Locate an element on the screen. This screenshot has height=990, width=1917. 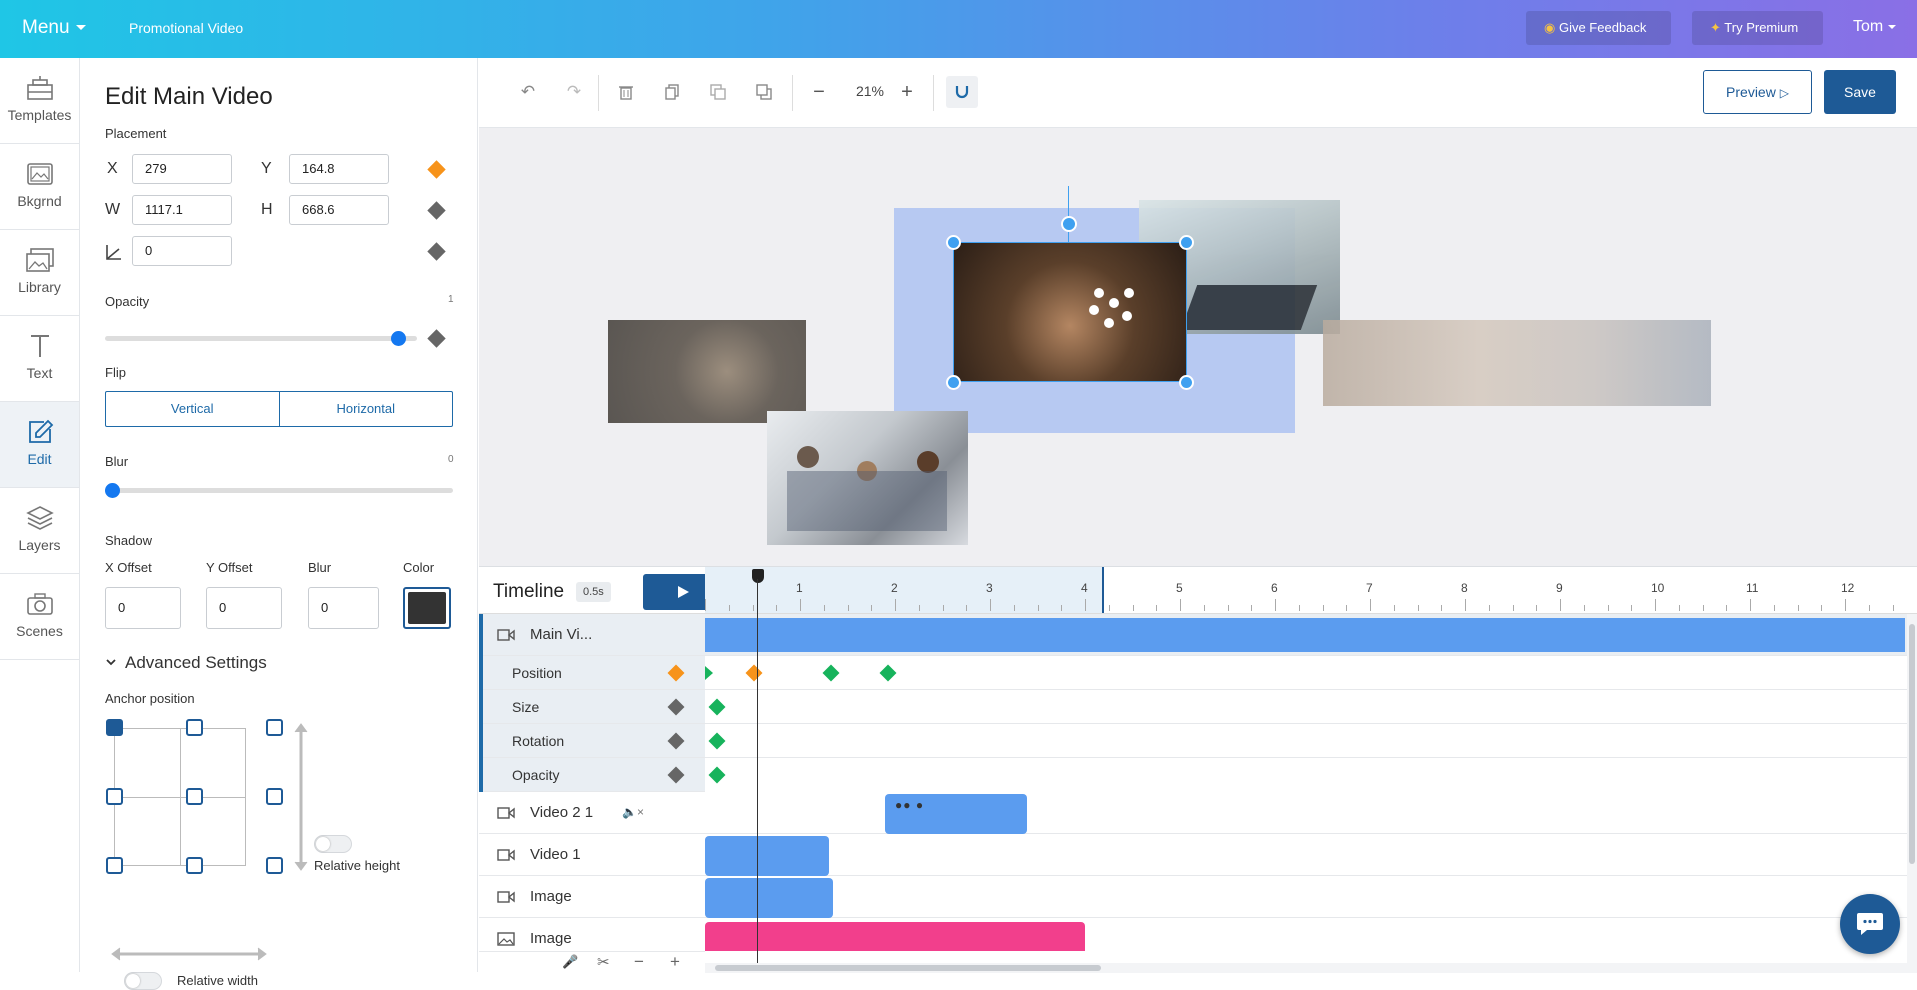
nav-text: Text is located at coordinates (39, 359).